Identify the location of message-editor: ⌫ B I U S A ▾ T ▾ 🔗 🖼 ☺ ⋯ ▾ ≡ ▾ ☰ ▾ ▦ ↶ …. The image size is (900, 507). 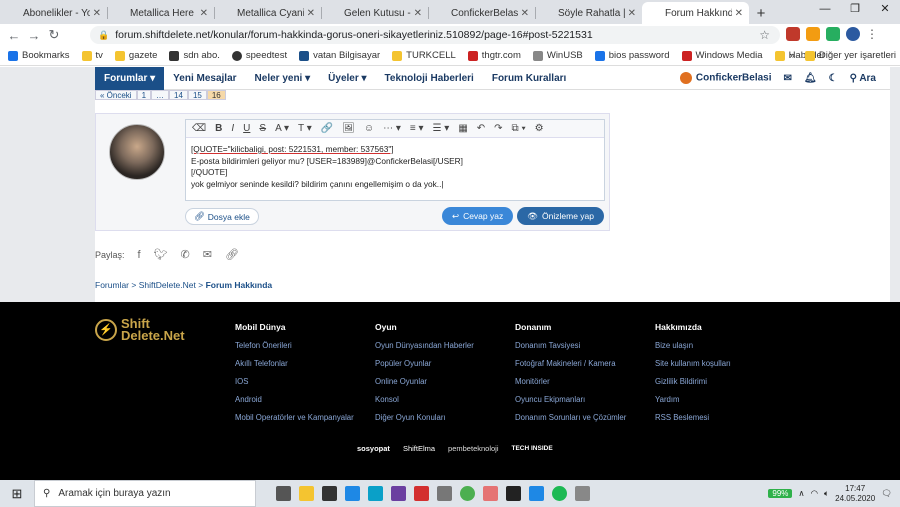
(395, 160).